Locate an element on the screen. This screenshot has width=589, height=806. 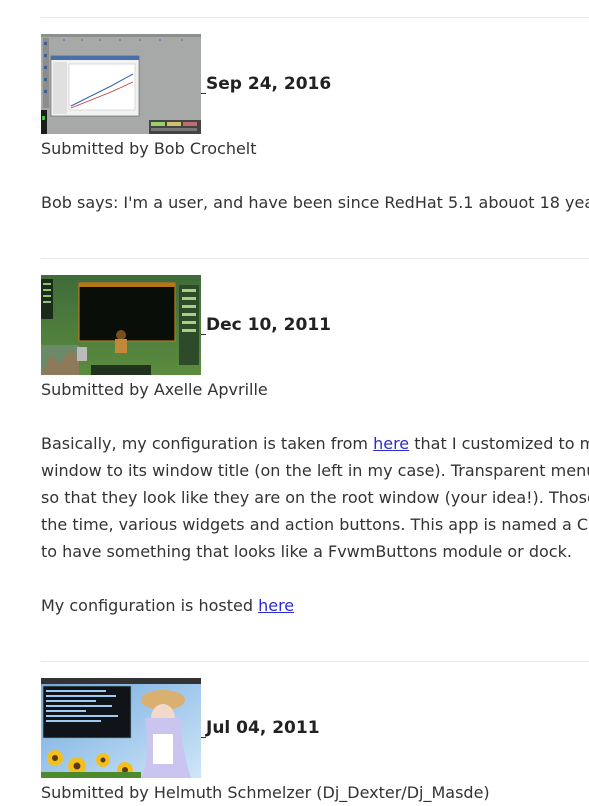
entry-date: Dec 10, 2011 is located at coordinates (268, 325).